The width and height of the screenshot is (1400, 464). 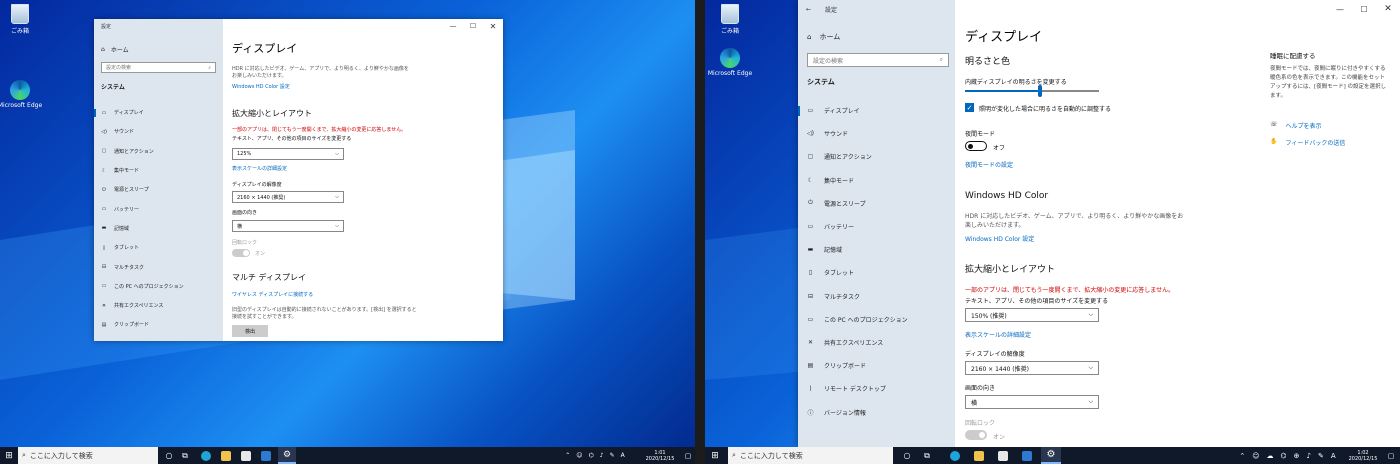 I want to click on system-tray: ⌃ ☺ ☁ ⌬ ⊕ ♪ ✎ A, so click(x=1287, y=455).